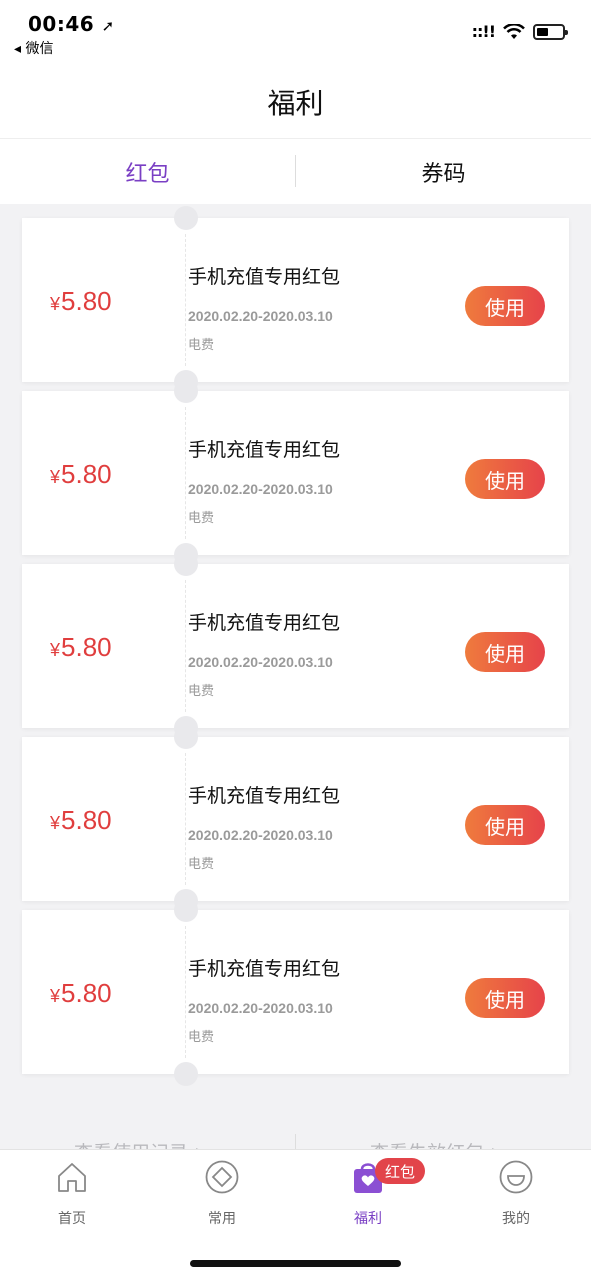  What do you see at coordinates (108, 26) in the screenshot?
I see `location-arrow-icon: ➚` at bounding box center [108, 26].